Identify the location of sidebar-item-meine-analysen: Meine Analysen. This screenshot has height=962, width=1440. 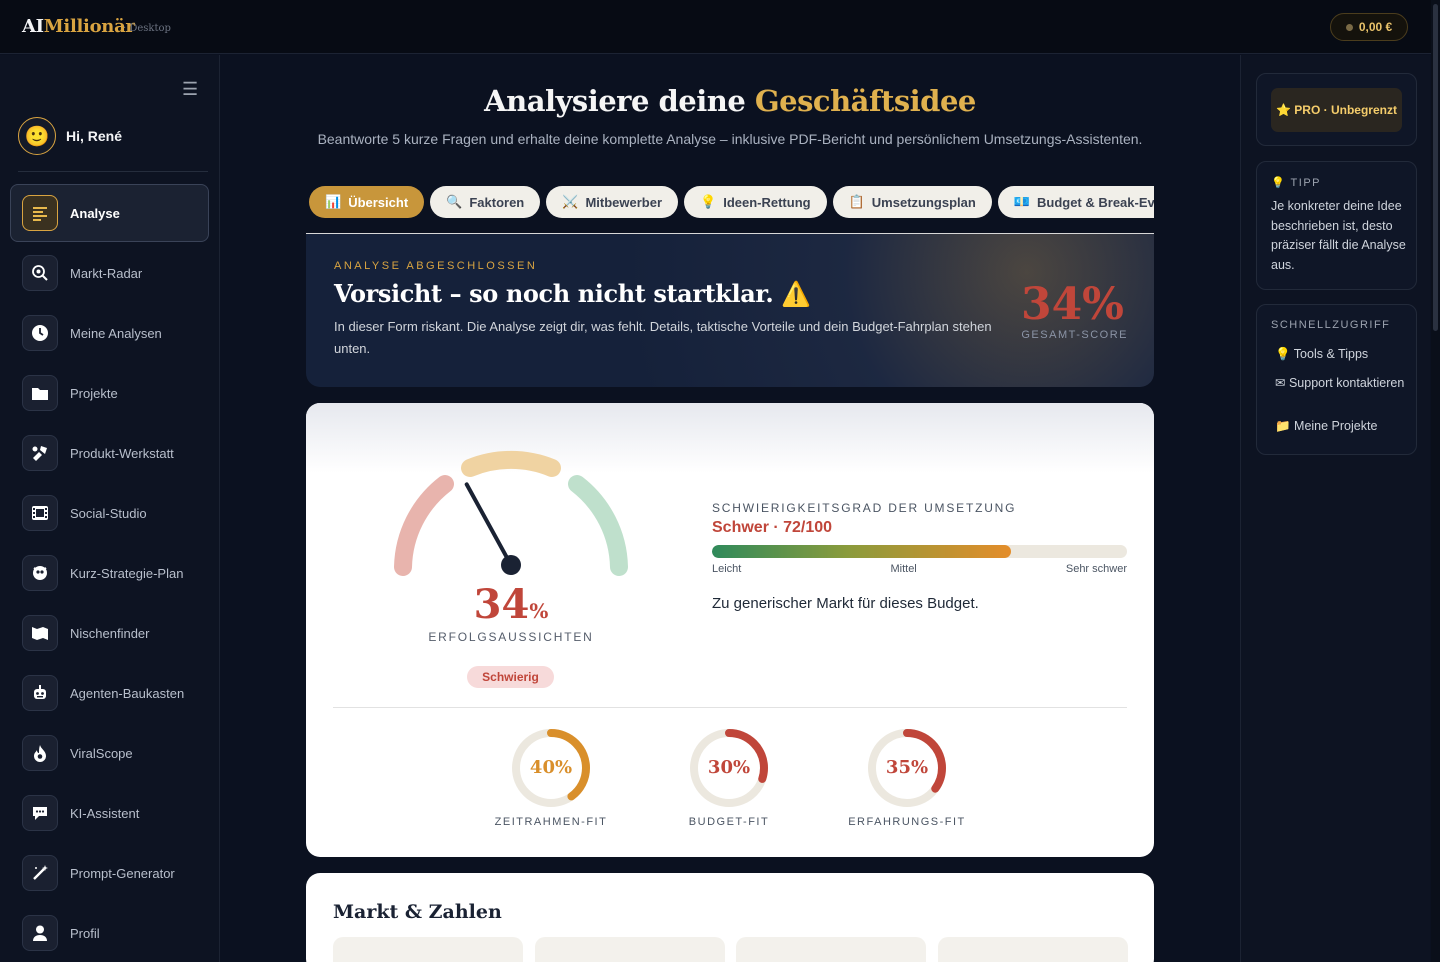
(109, 333).